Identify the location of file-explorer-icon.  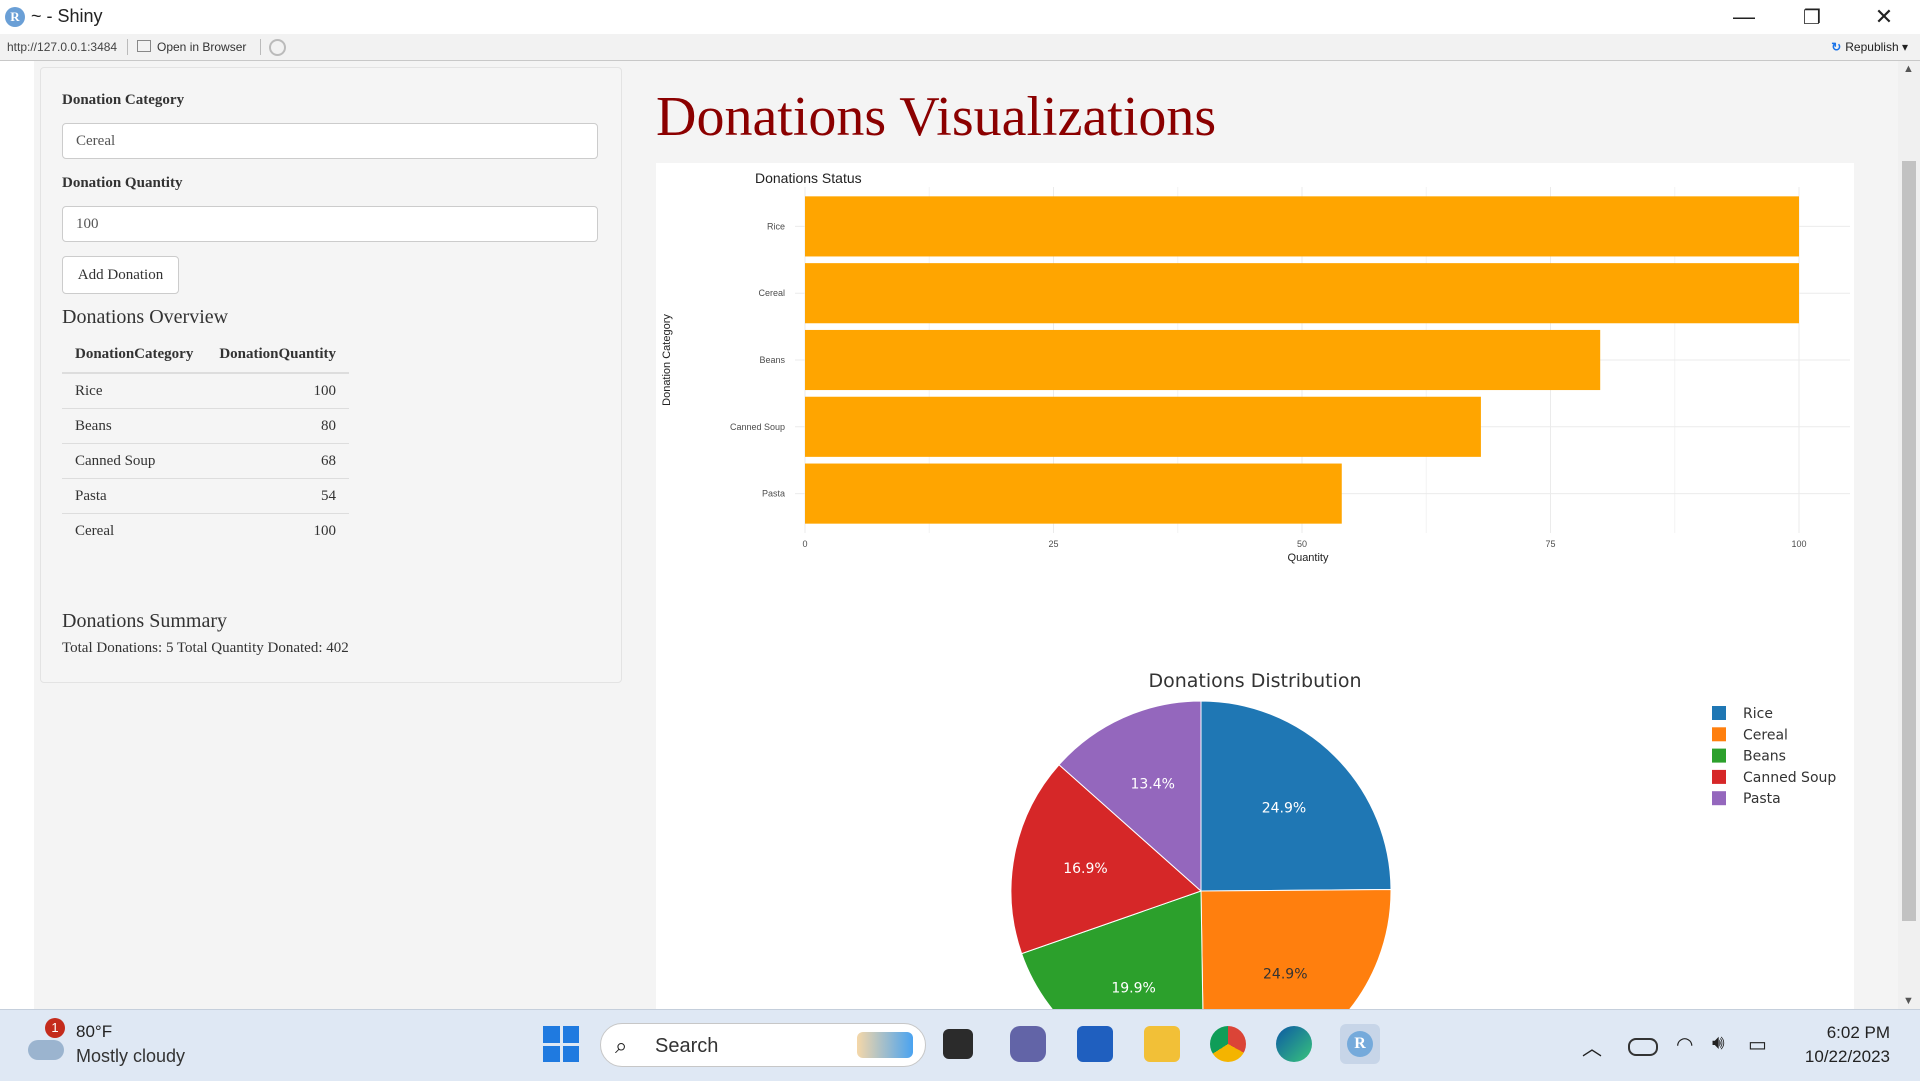
(1162, 1044).